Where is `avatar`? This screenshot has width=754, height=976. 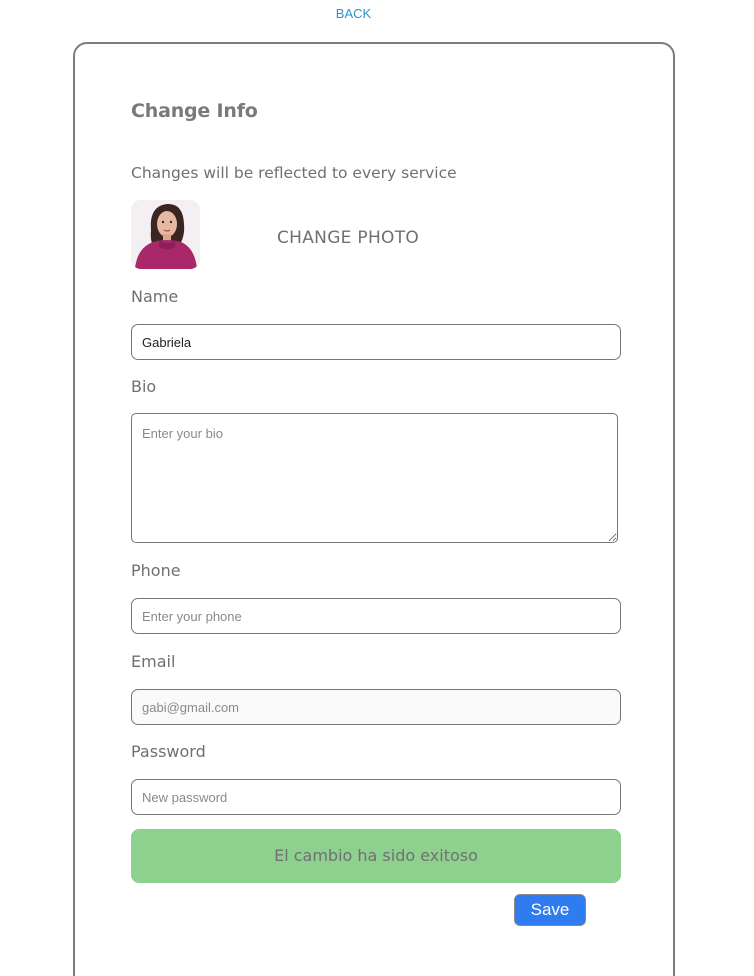
avatar is located at coordinates (165, 234).